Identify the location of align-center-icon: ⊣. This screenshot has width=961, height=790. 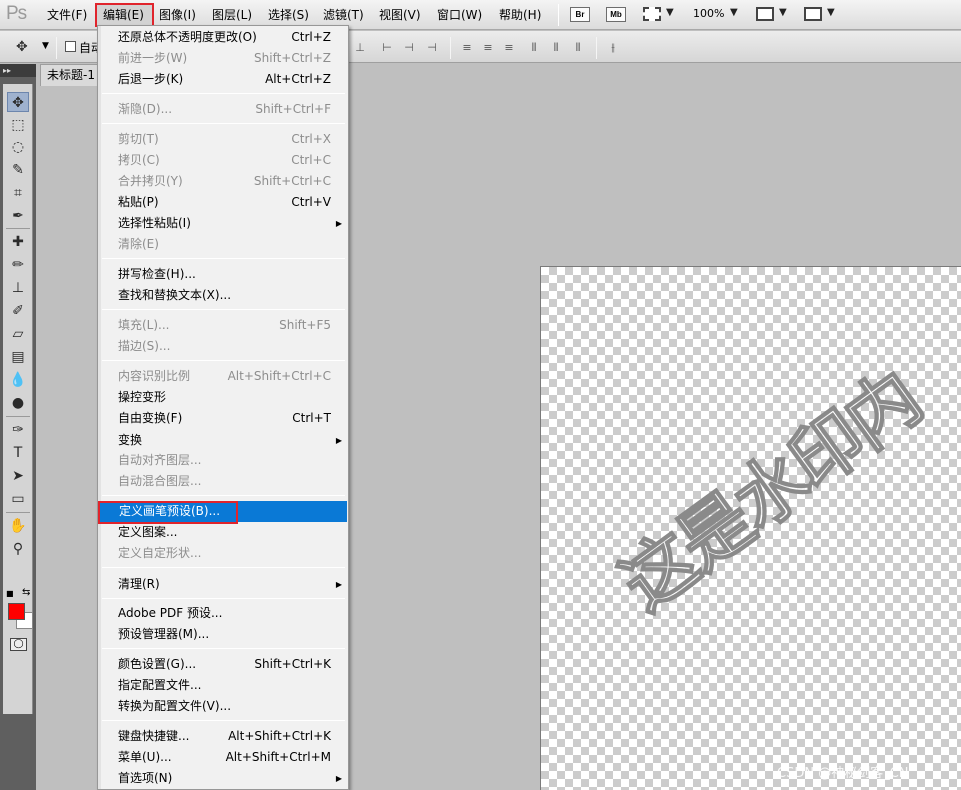
(409, 47).